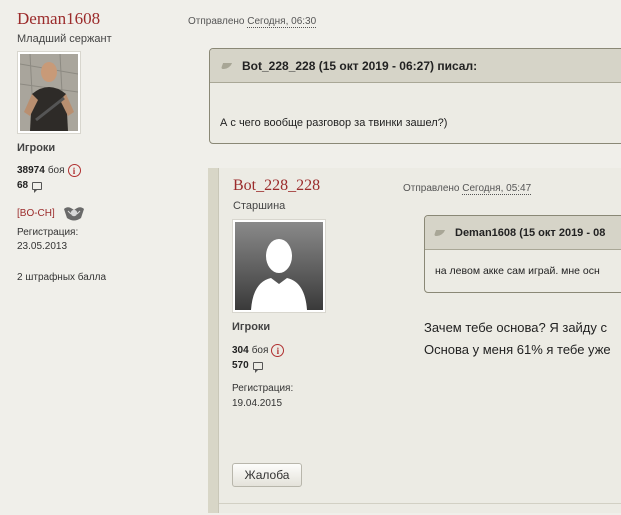  I want to click on author-battles: 304 боя i, so click(258, 350).